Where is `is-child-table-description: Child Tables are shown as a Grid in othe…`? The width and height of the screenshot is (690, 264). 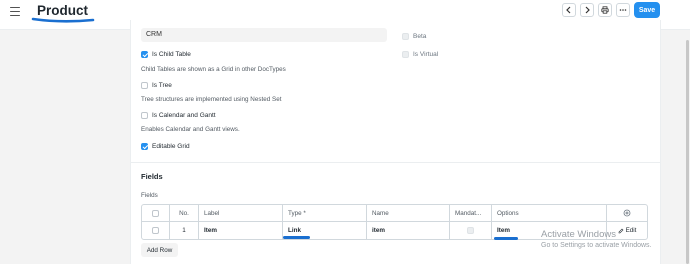 is-child-table-description: Child Tables are shown as a Grid in othe… is located at coordinates (213, 69).